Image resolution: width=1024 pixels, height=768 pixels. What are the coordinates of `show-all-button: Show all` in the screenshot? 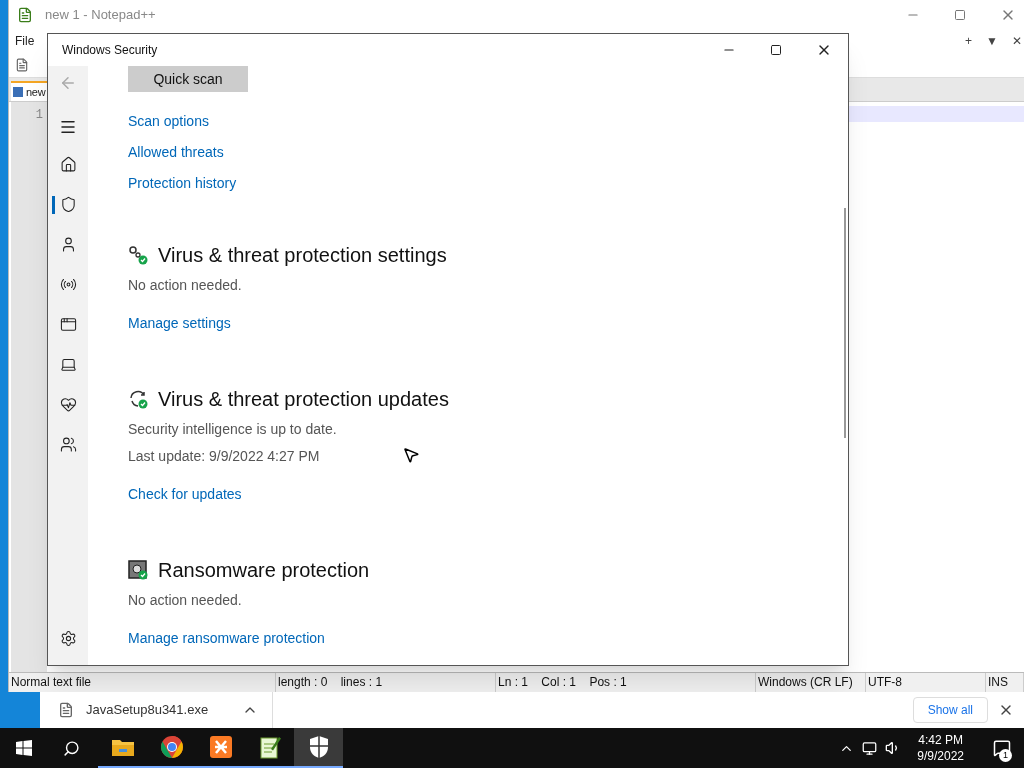 It's located at (950, 710).